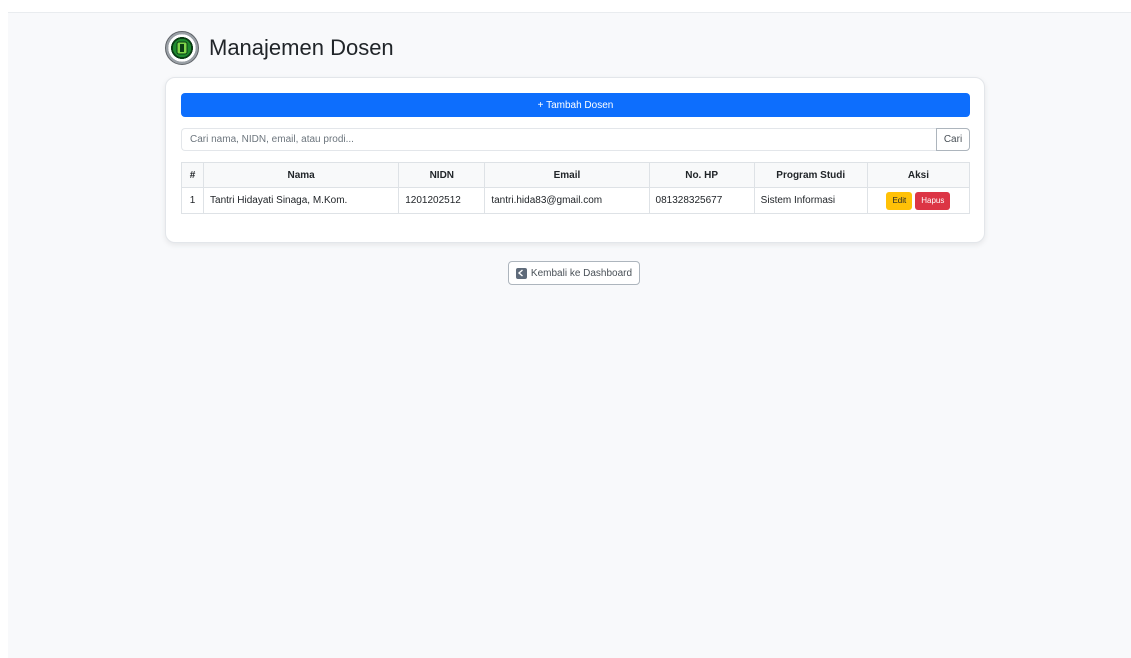  Describe the element at coordinates (567, 175) in the screenshot. I see `column-header-email: Email` at that location.